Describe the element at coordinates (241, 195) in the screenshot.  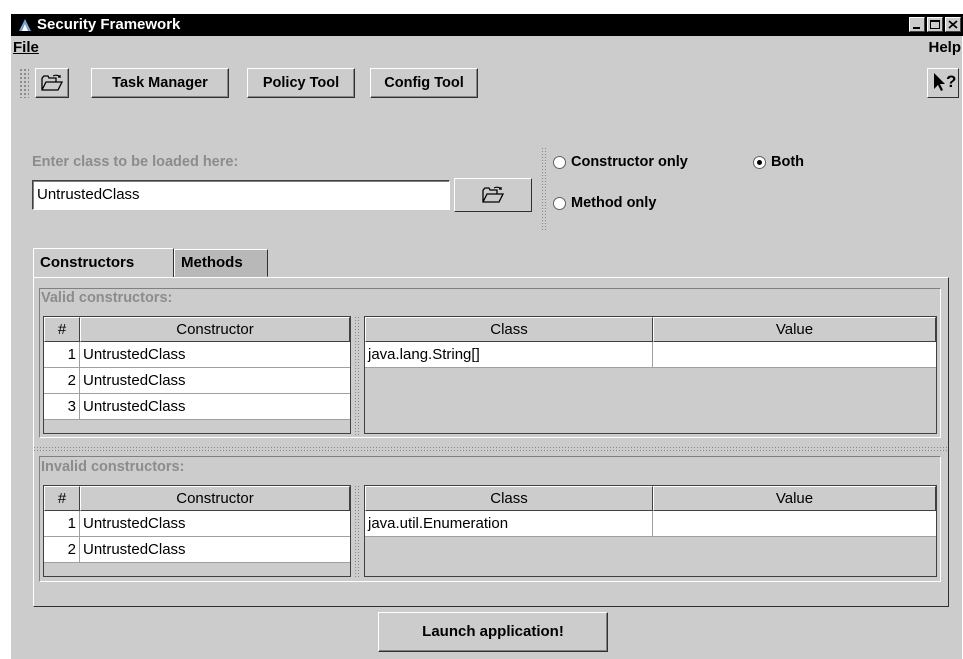
I see `class-name-input: UntrustedClass` at that location.